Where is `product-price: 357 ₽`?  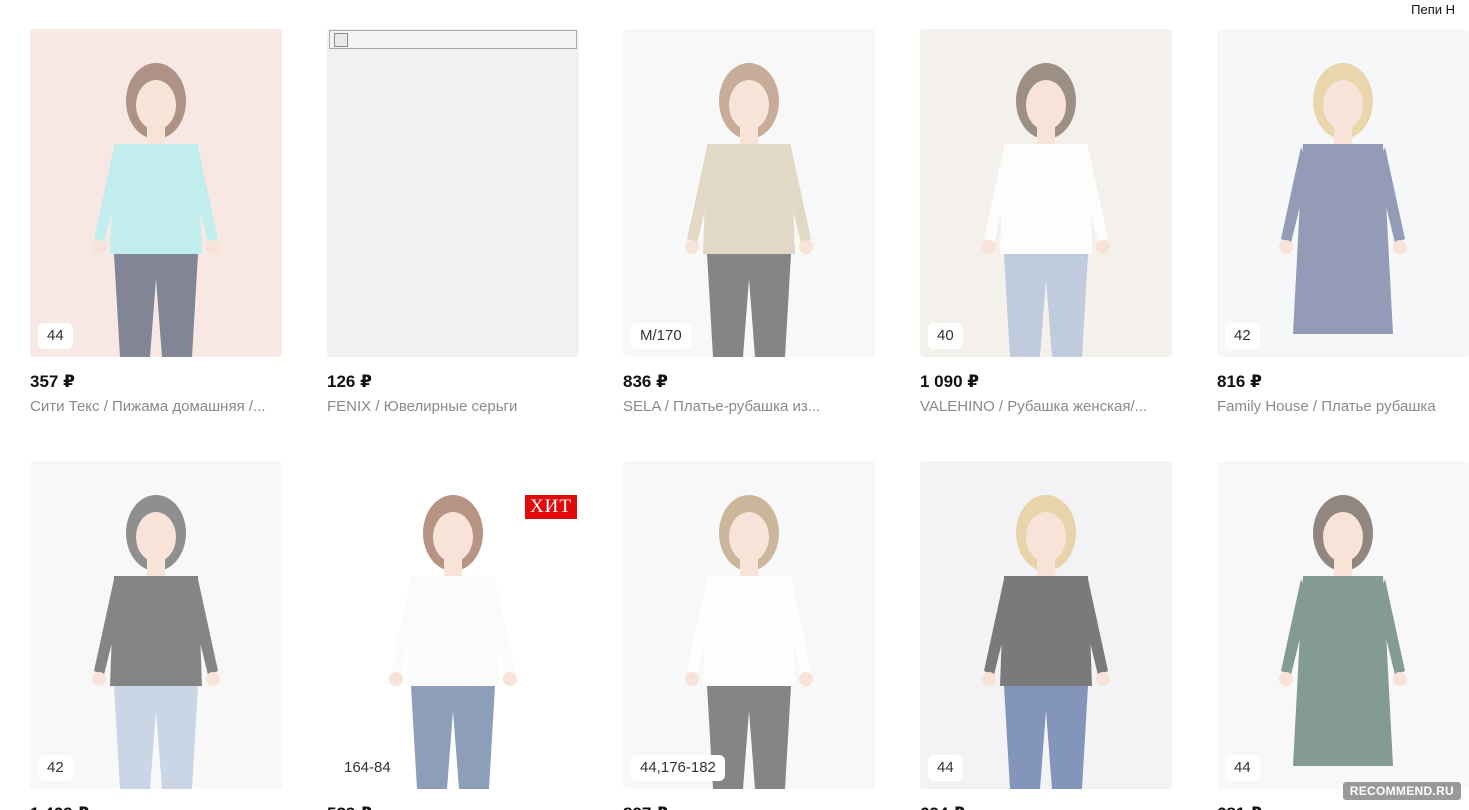
product-price: 357 ₽ is located at coordinates (52, 381).